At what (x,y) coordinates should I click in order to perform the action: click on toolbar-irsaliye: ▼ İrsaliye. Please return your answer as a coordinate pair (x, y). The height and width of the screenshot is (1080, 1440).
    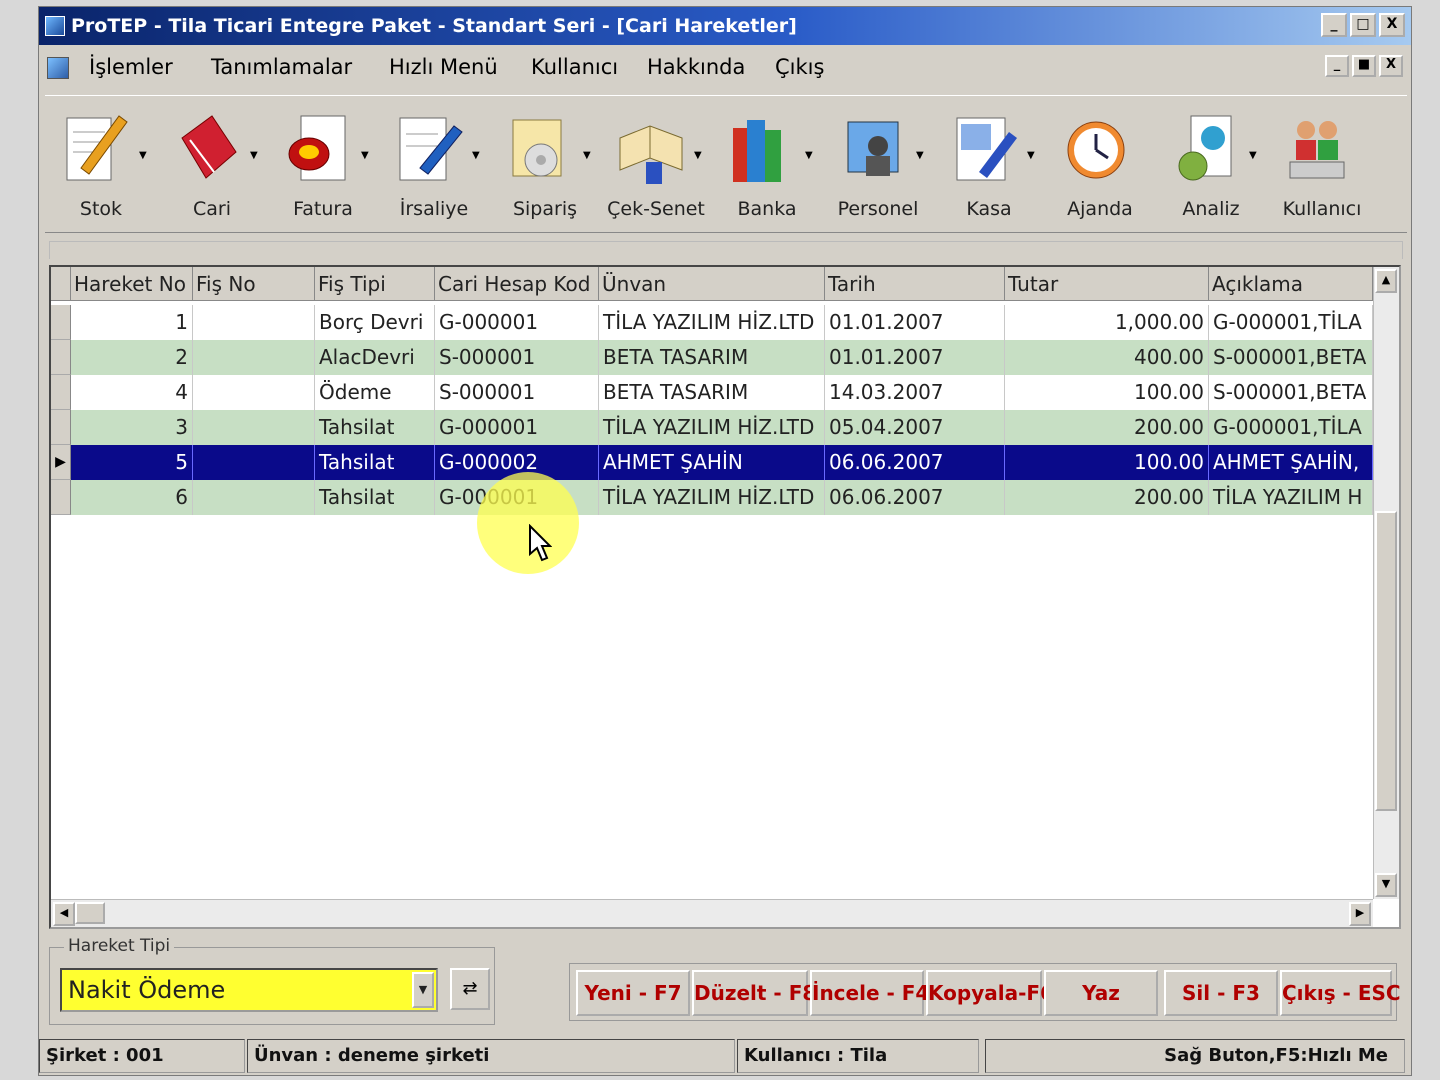
    Looking at the image, I should click on (434, 165).